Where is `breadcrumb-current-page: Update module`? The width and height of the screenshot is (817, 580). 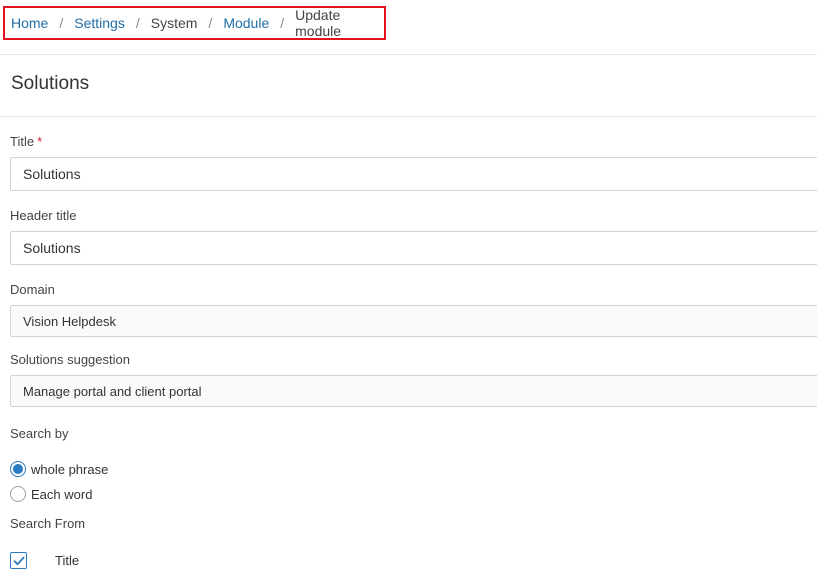 breadcrumb-current-page: Update module is located at coordinates (318, 23).